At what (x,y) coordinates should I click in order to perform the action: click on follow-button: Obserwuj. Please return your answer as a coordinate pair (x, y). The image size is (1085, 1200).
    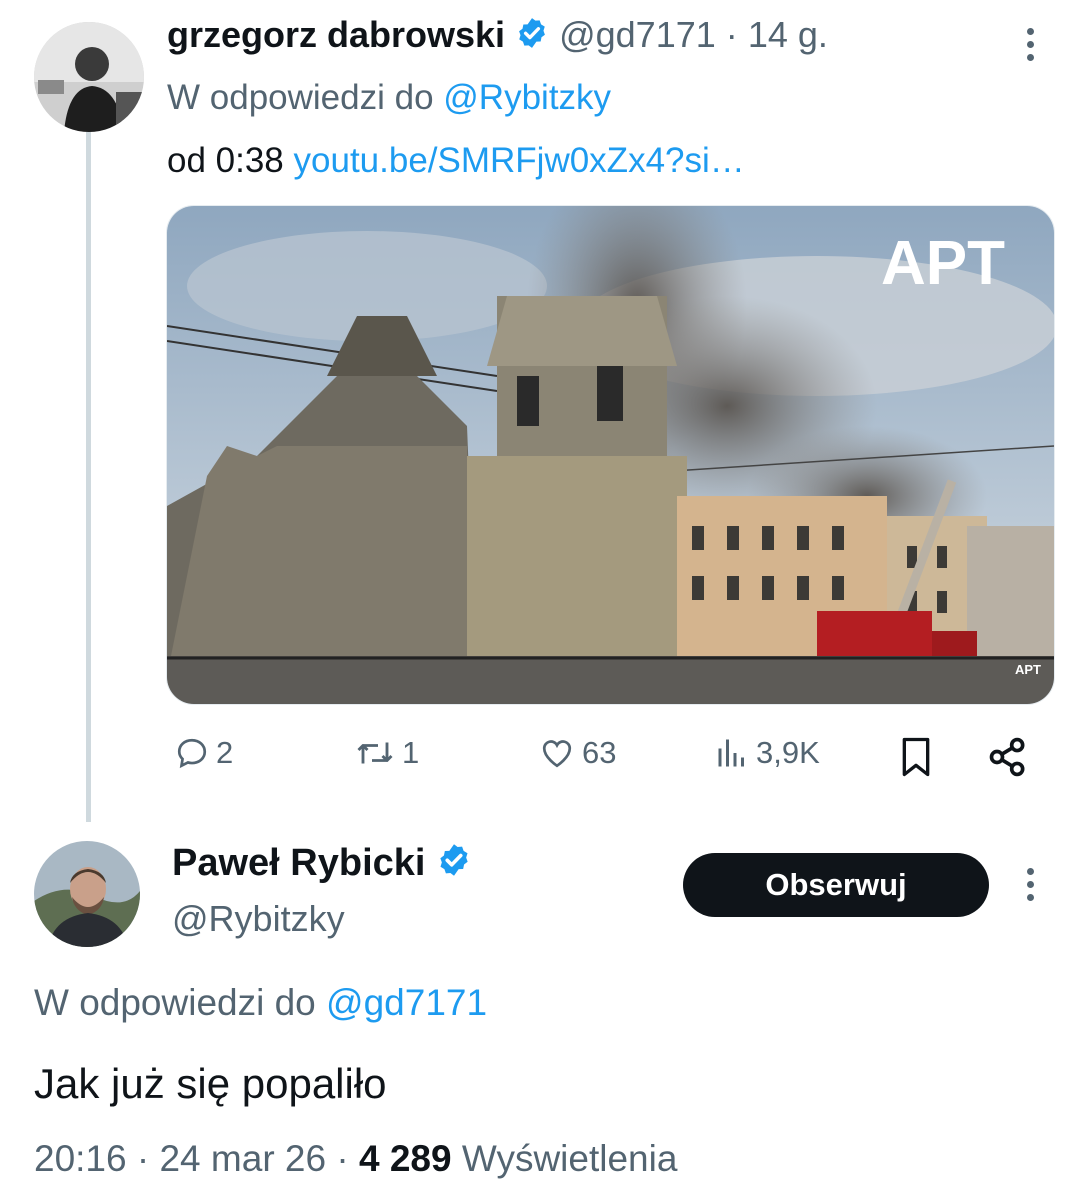
    Looking at the image, I should click on (836, 885).